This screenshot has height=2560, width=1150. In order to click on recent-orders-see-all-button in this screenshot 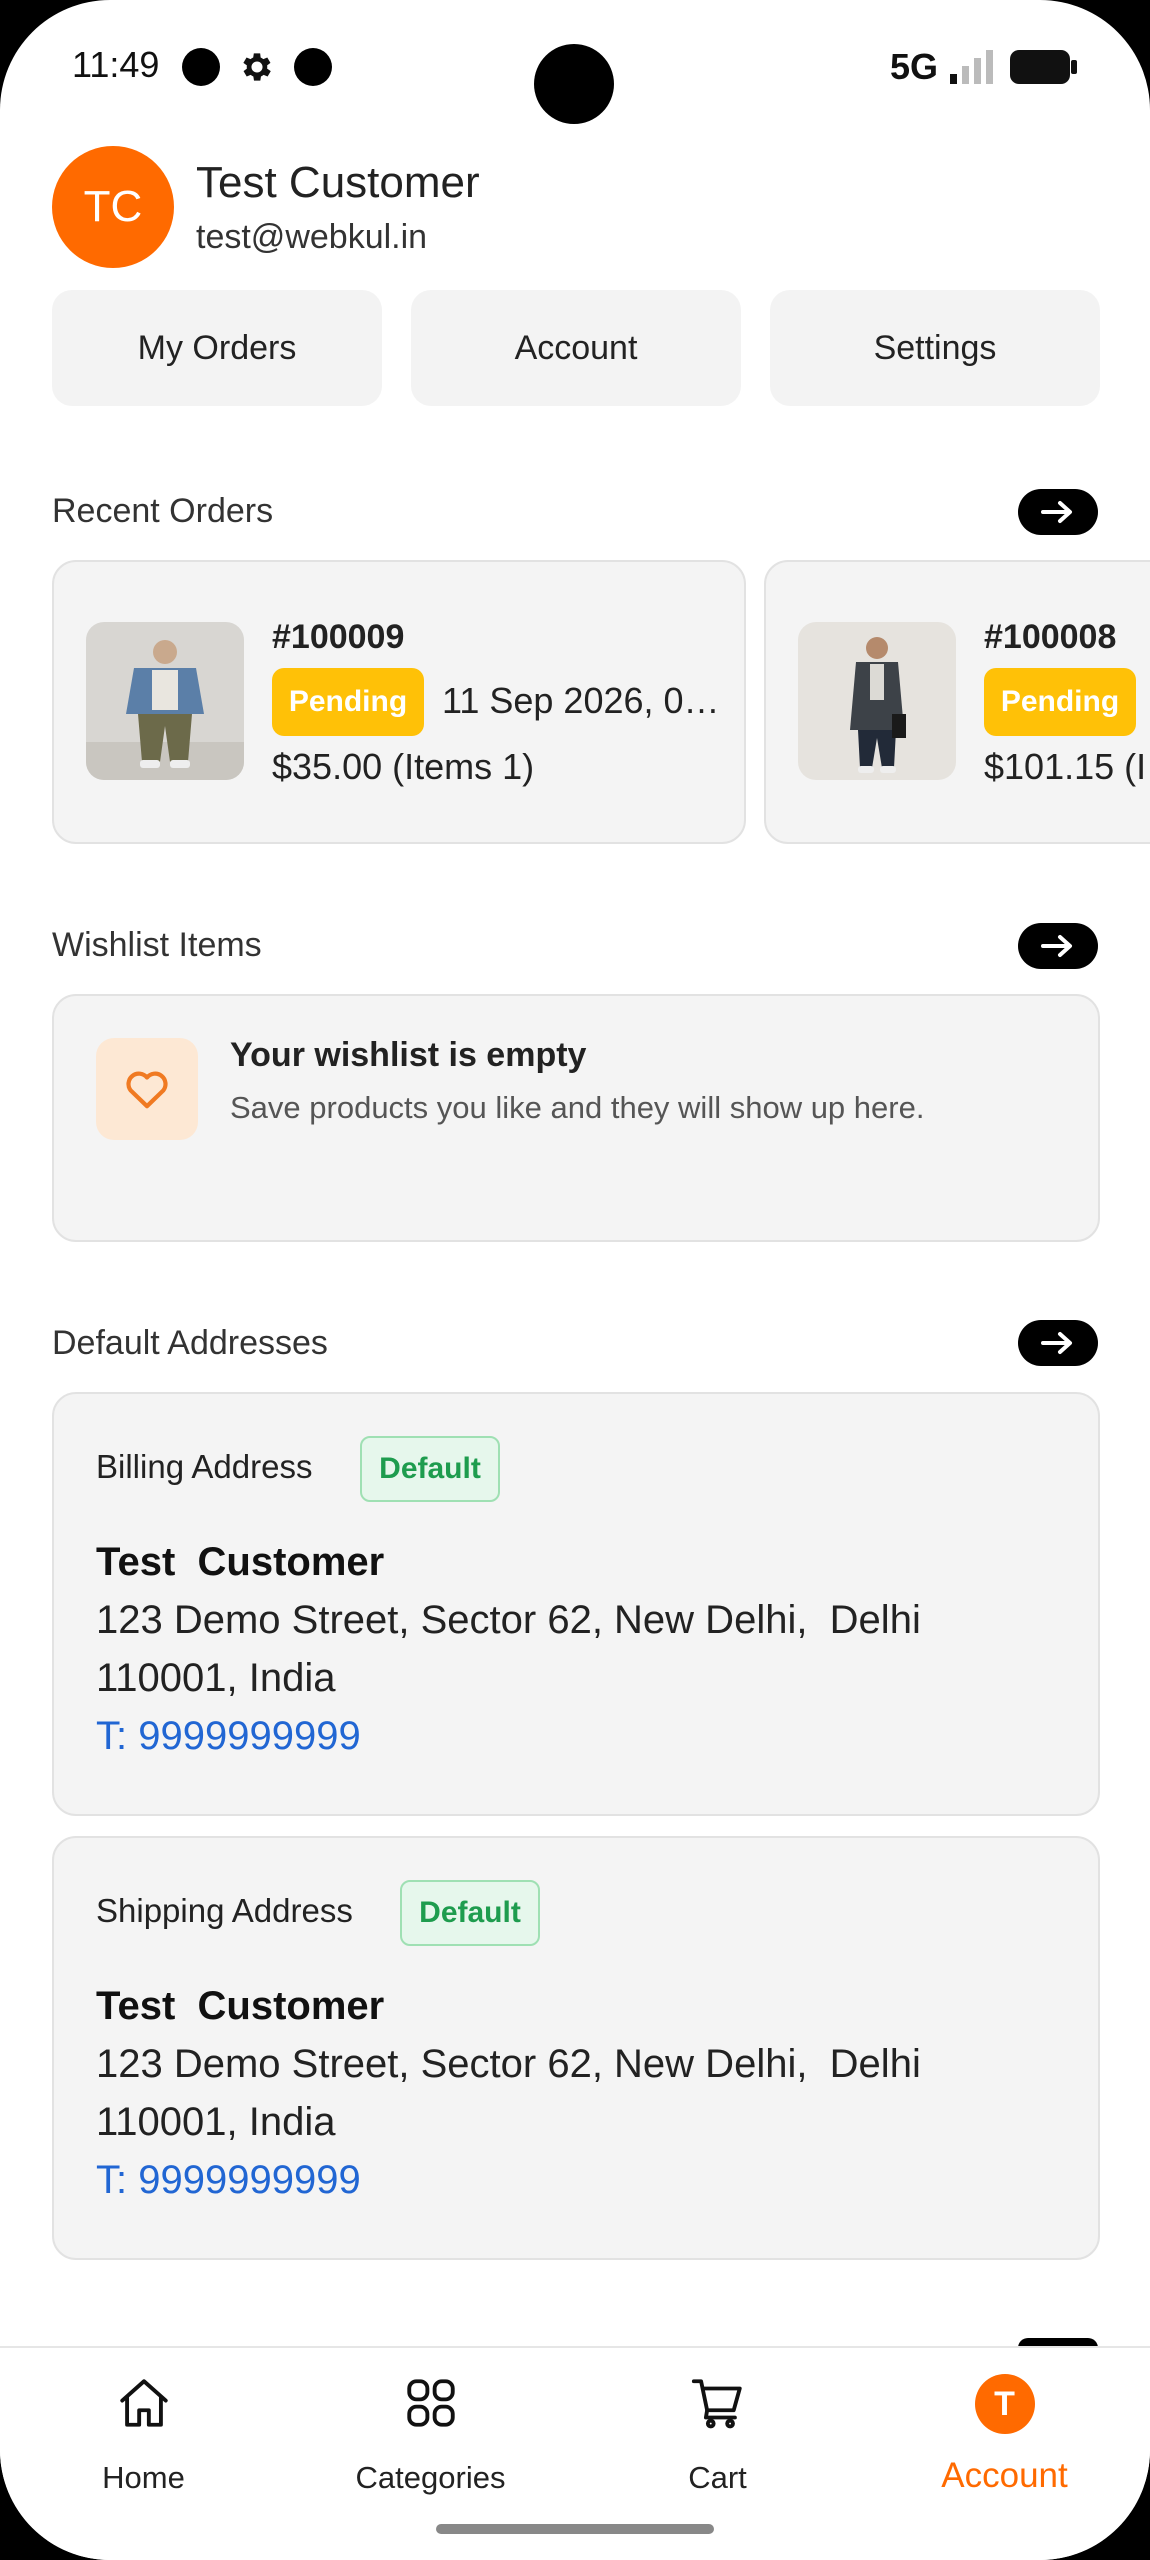, I will do `click(1058, 512)`.